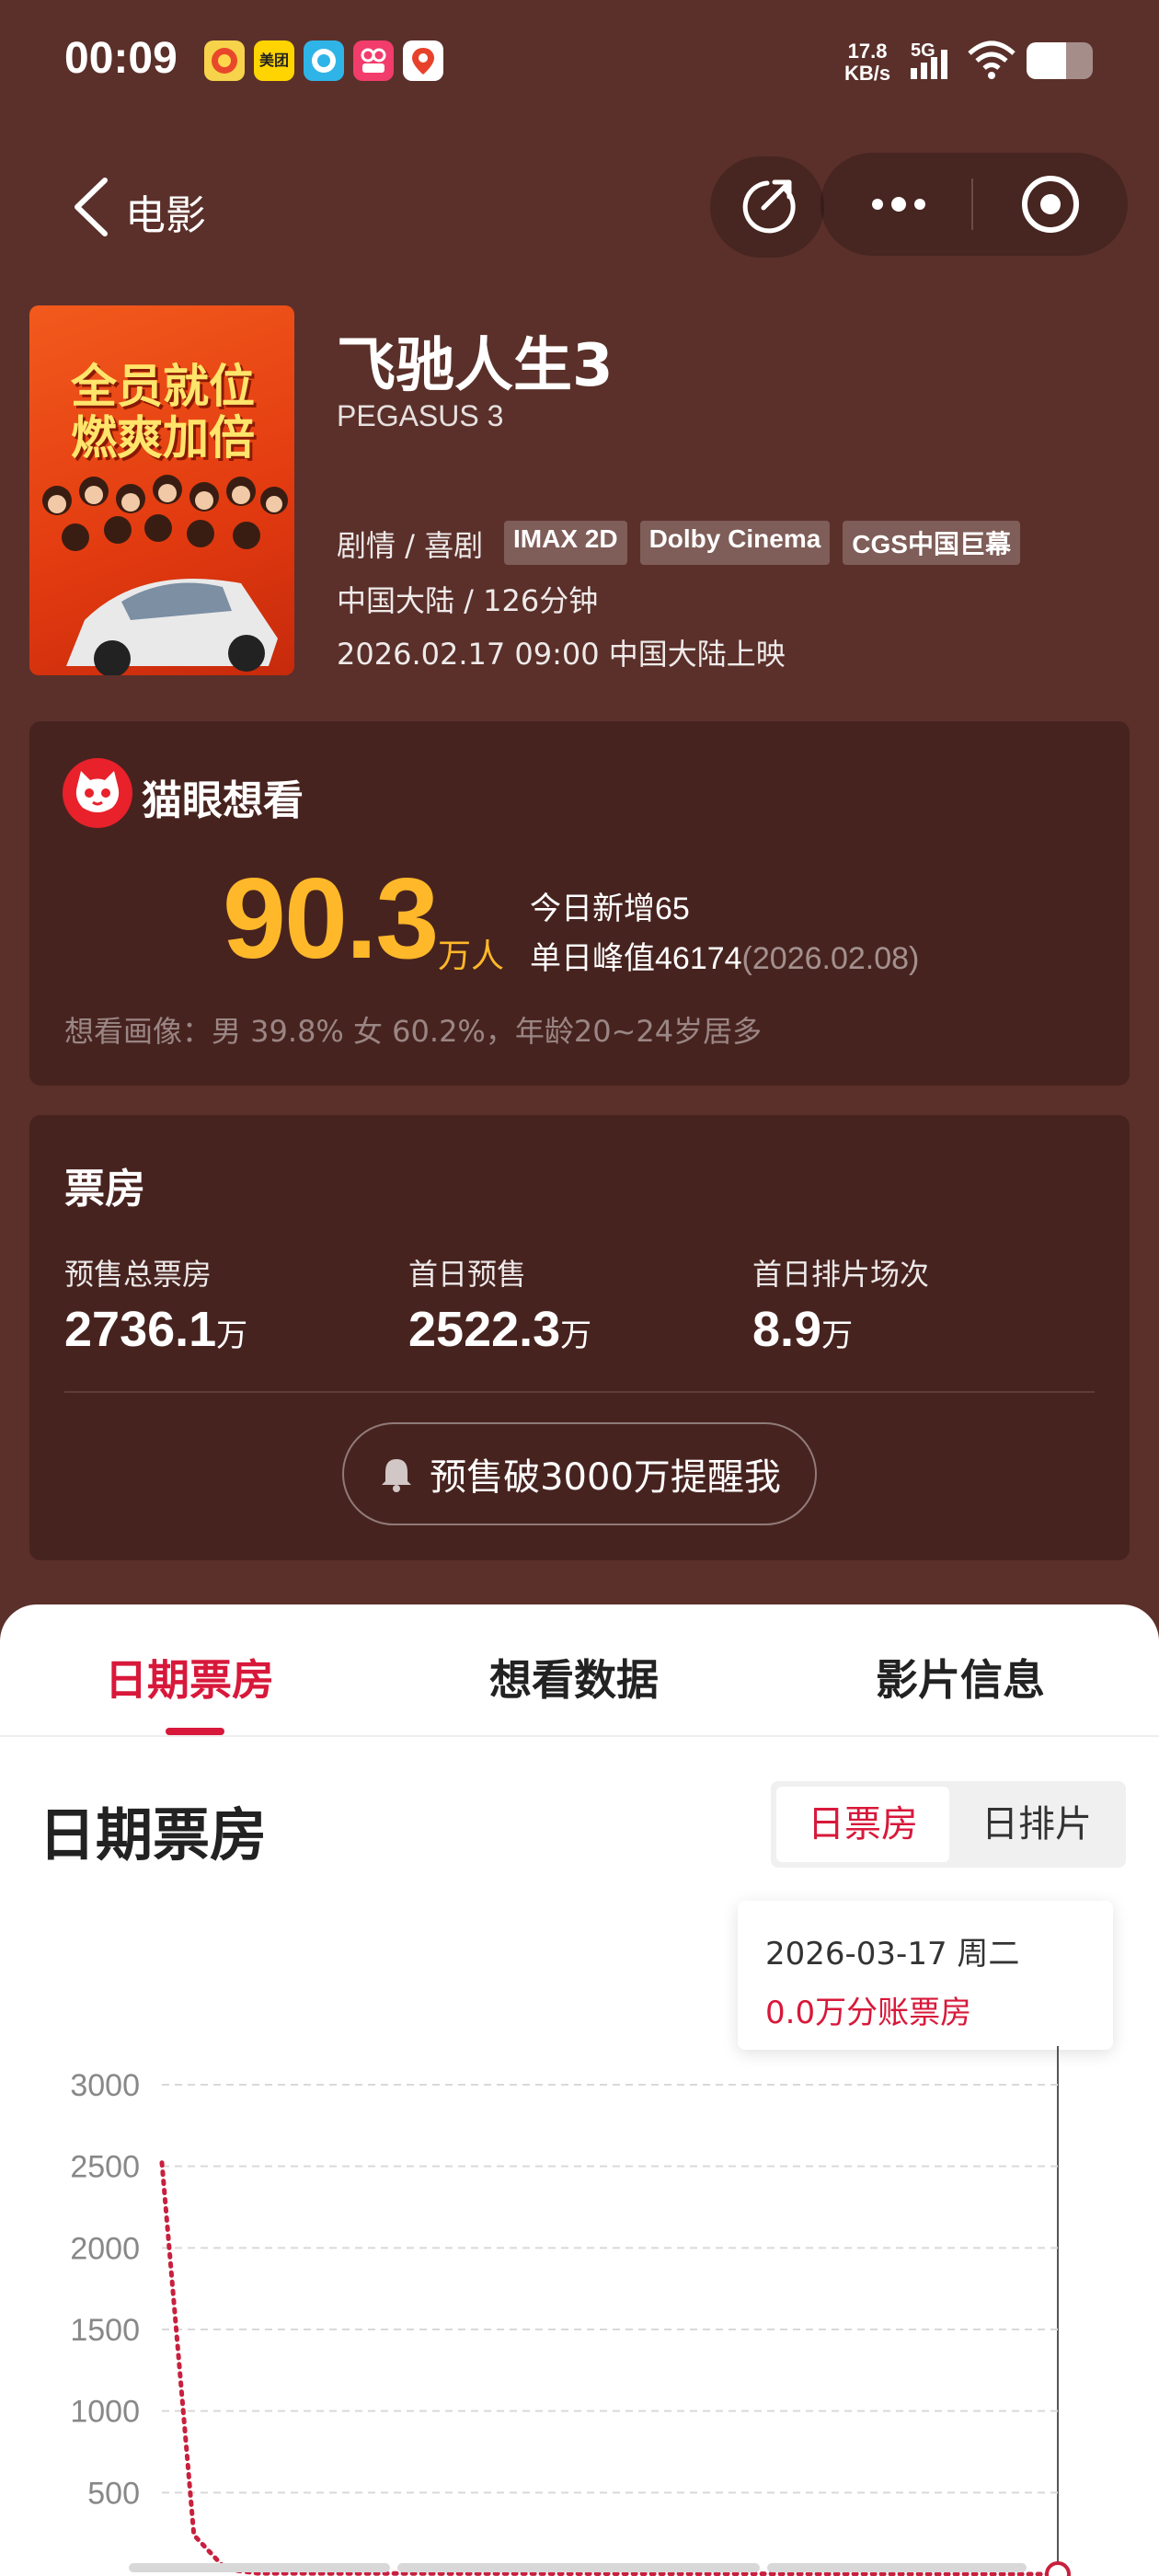  What do you see at coordinates (868, 2013) in the screenshot?
I see `tooltip-value: 0.0万分账票房` at bounding box center [868, 2013].